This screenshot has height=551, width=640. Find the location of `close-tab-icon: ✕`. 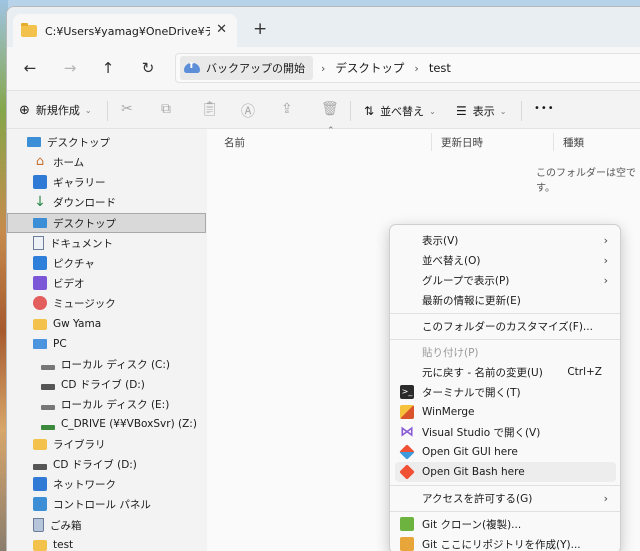

close-tab-icon: ✕ is located at coordinates (221, 29).